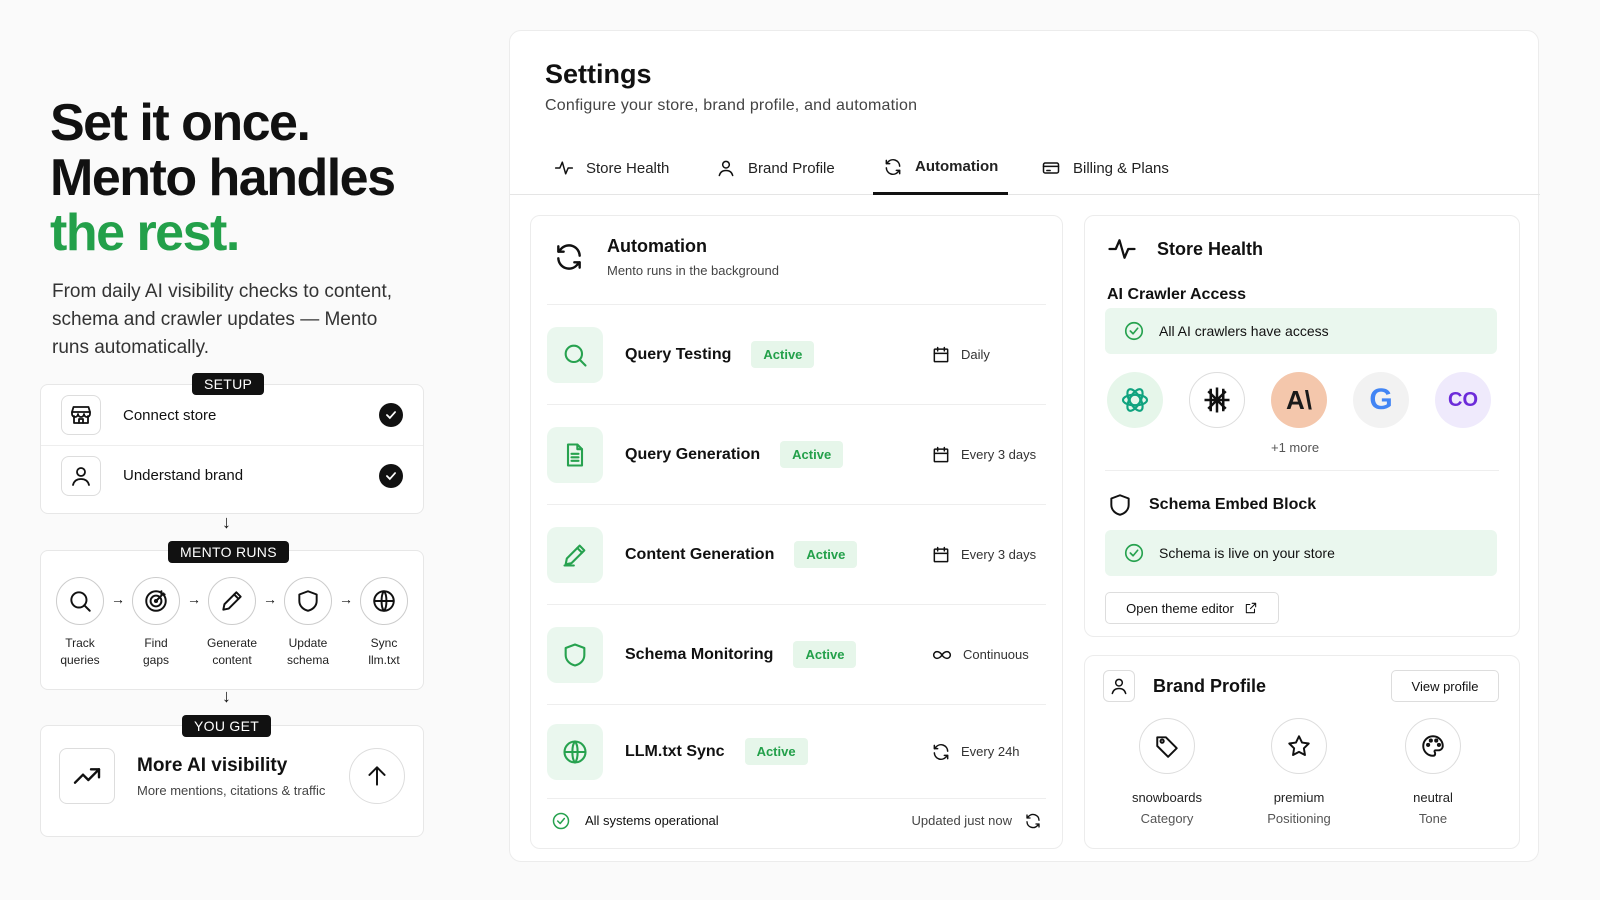  Describe the element at coordinates (575, 354) in the screenshot. I see `search-icon` at that location.